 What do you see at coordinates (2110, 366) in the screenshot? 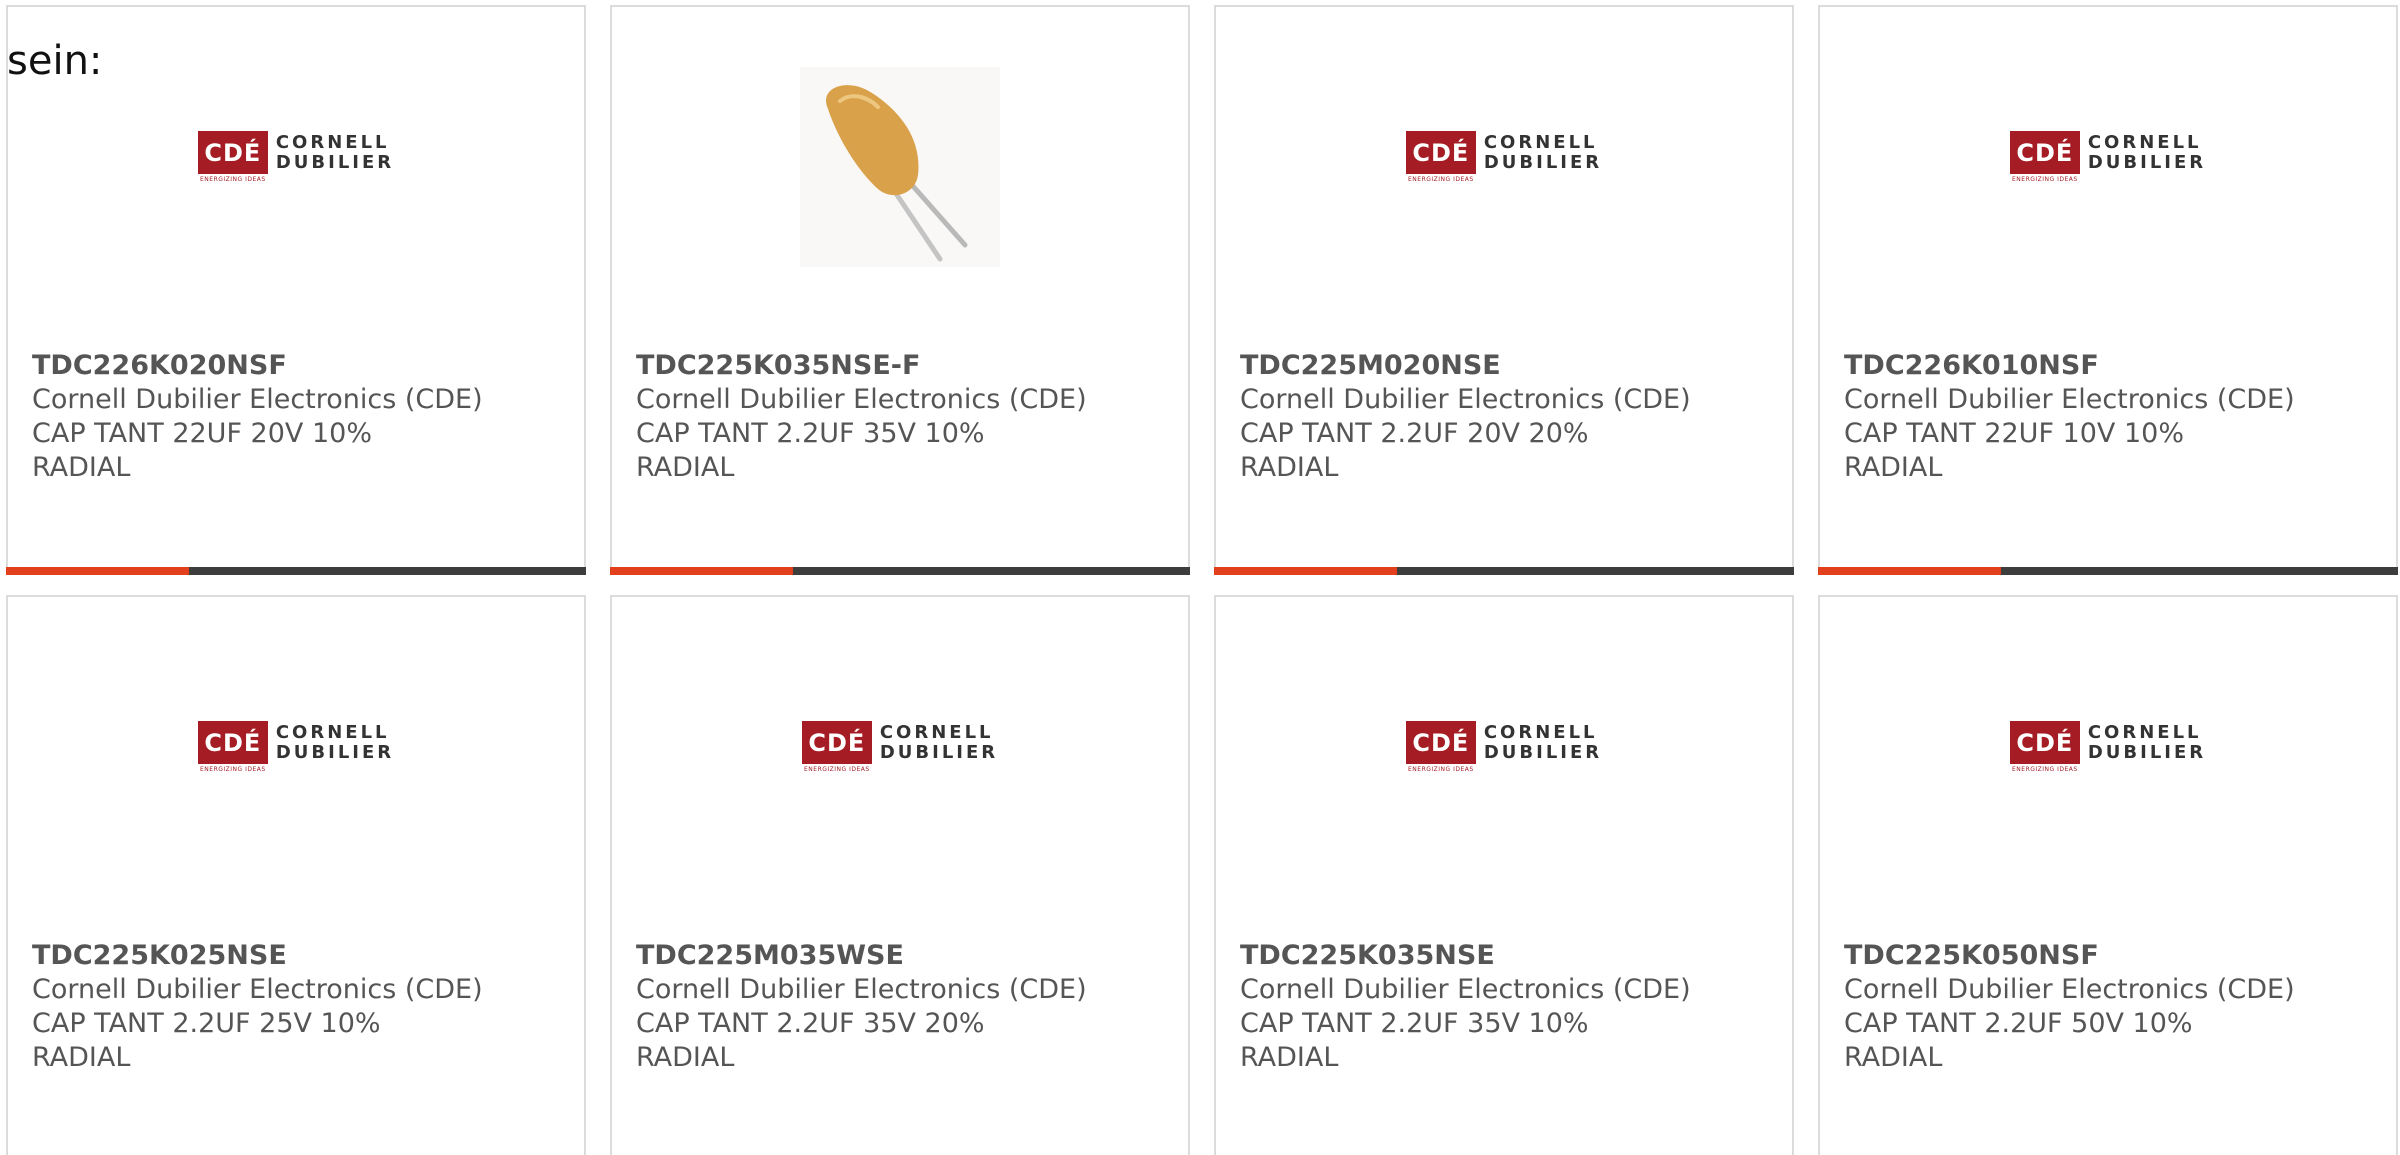
I see `part-number: TDC226K010NSF` at bounding box center [2110, 366].